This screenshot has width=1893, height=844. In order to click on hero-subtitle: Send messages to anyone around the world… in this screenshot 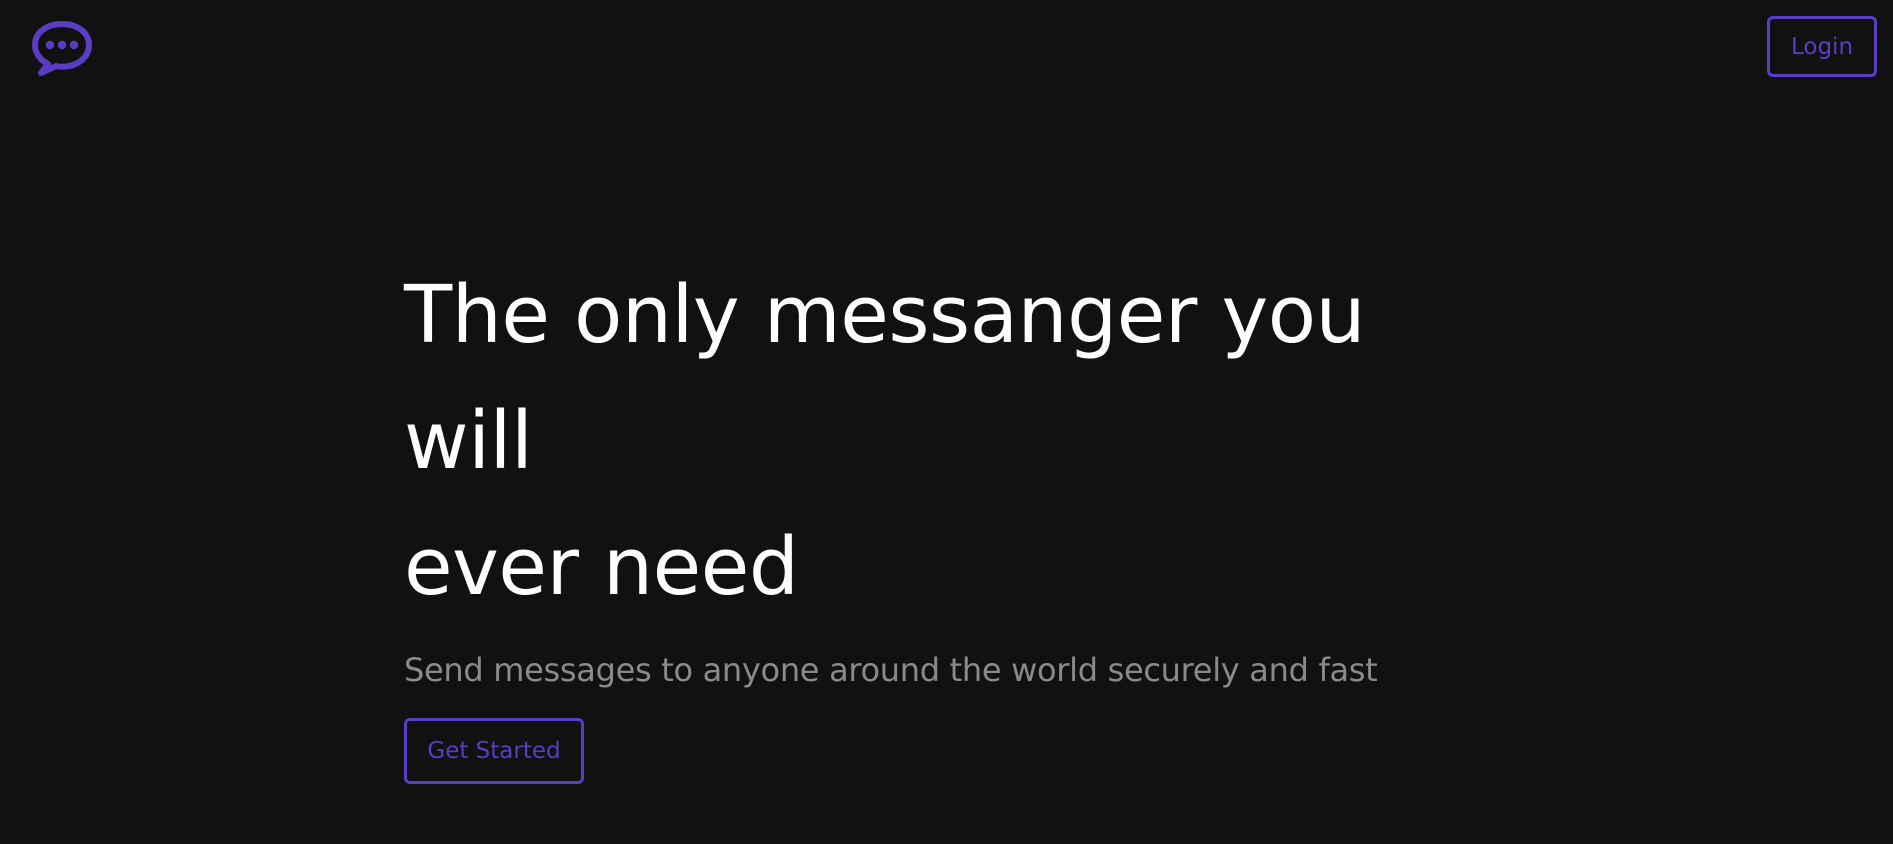, I will do `click(891, 670)`.